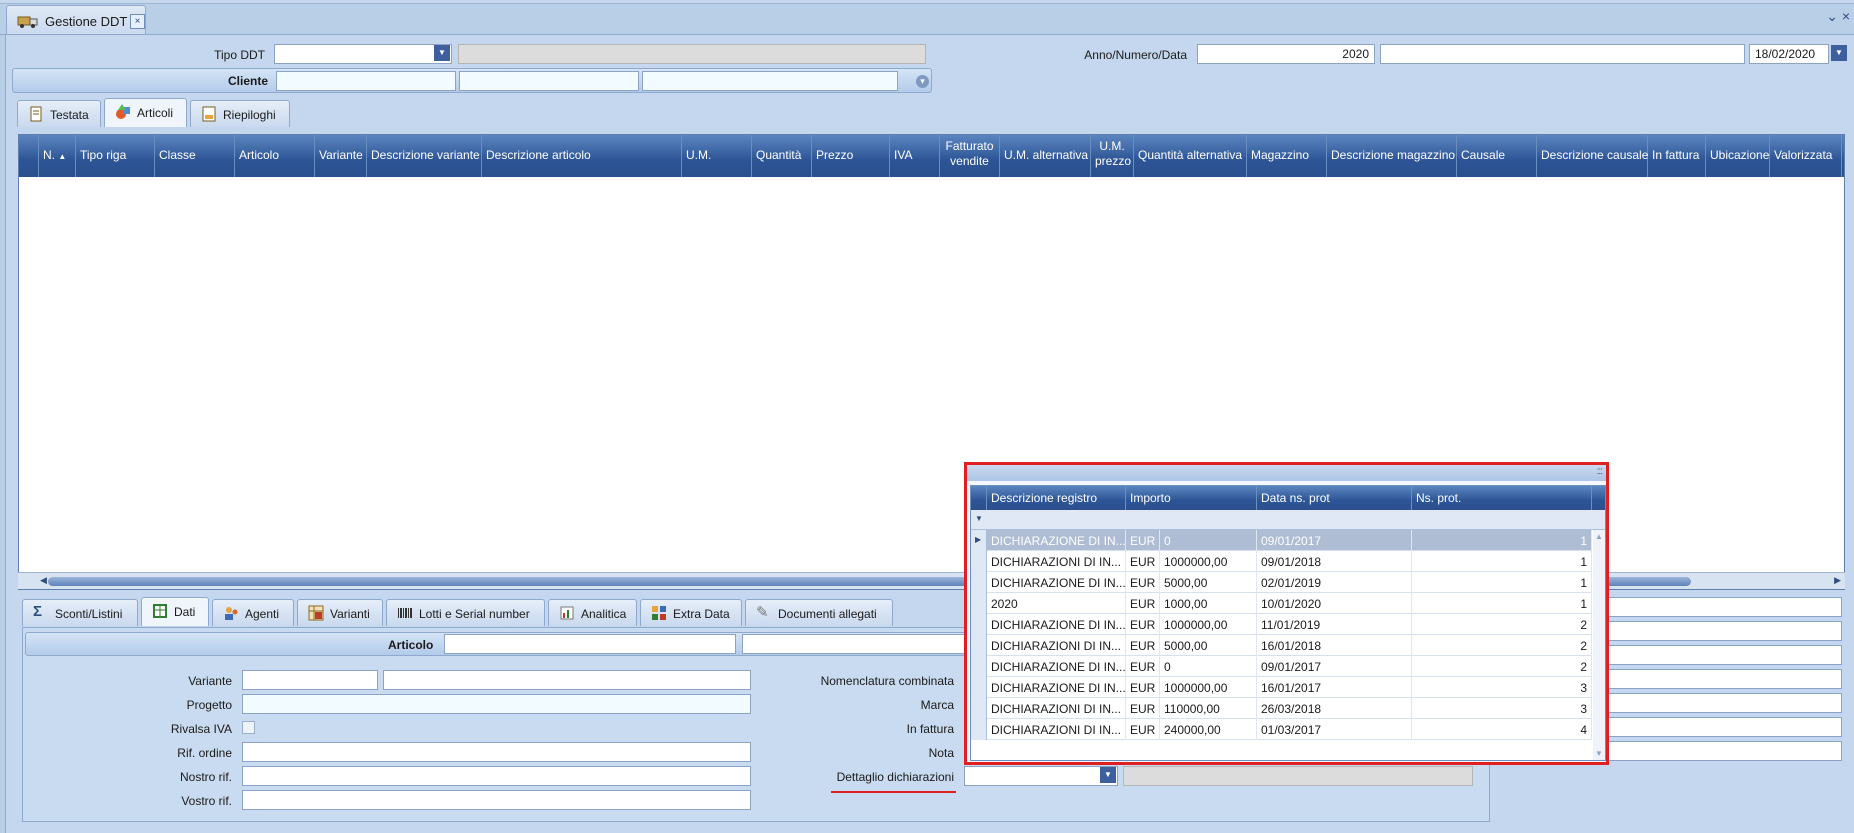 This screenshot has height=833, width=1854. What do you see at coordinates (248, 727) in the screenshot?
I see `rivalsa-iva-checkbox` at bounding box center [248, 727].